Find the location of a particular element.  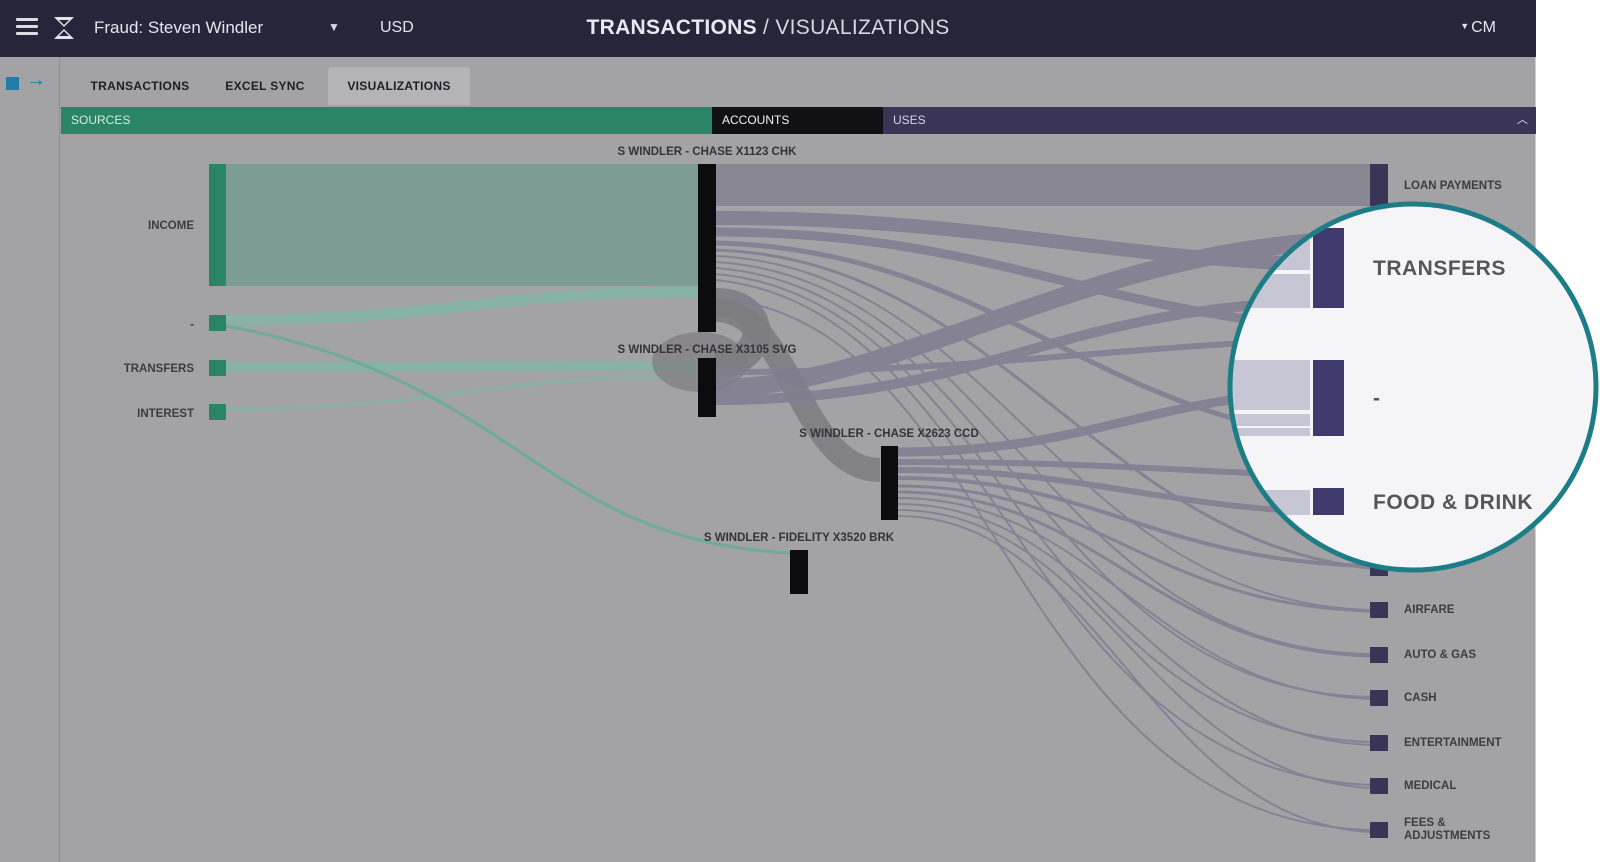

node-fees is located at coordinates (1379, 830).